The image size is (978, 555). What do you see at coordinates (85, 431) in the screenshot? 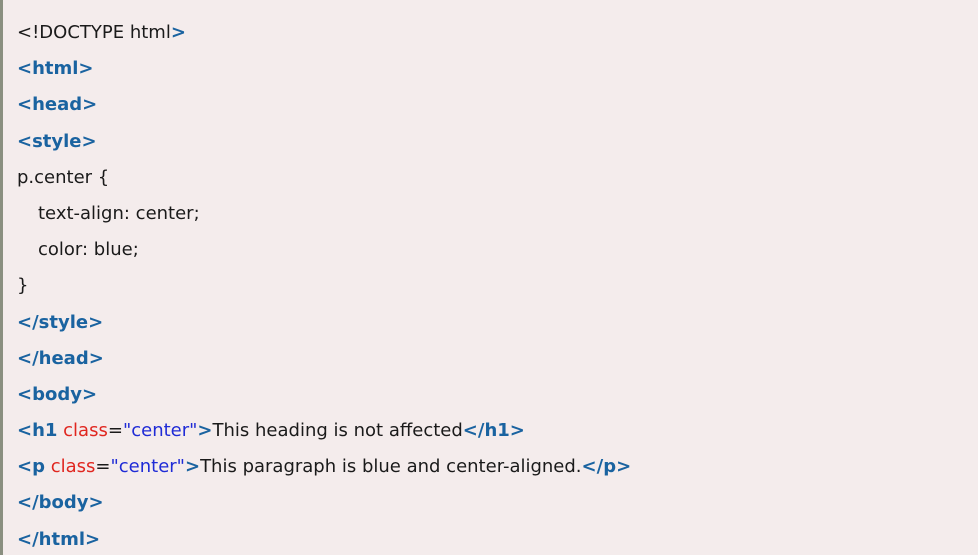
I see `h1-class-attribute: class` at bounding box center [85, 431].